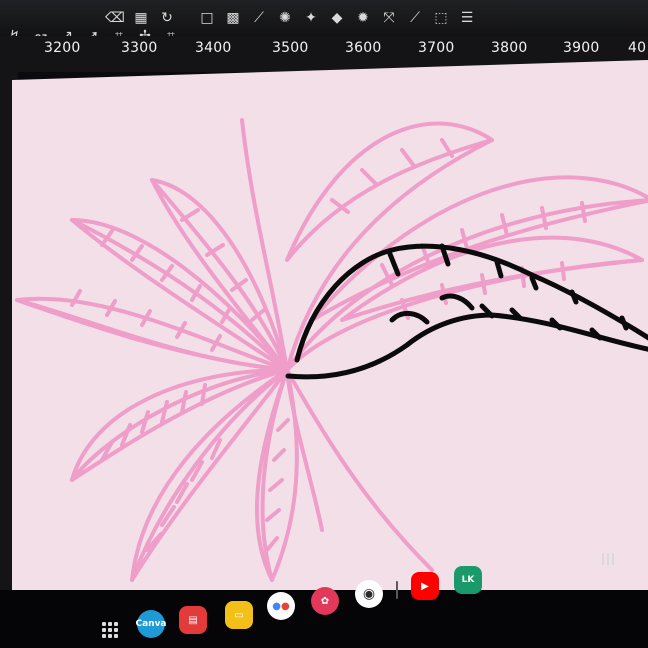 The height and width of the screenshot is (648, 648). Describe the element at coordinates (363, 18) in the screenshot. I see `sun-icon: ✹` at that location.